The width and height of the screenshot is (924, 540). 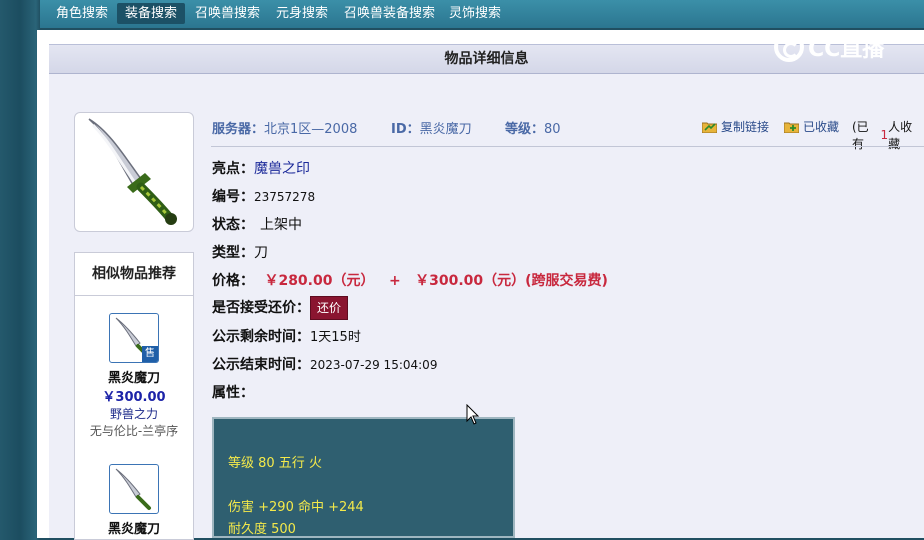 I want to click on price-row: 价格： ￥280.00（元） + ￥300.00（元）(跨服交易费), so click(x=410, y=280).